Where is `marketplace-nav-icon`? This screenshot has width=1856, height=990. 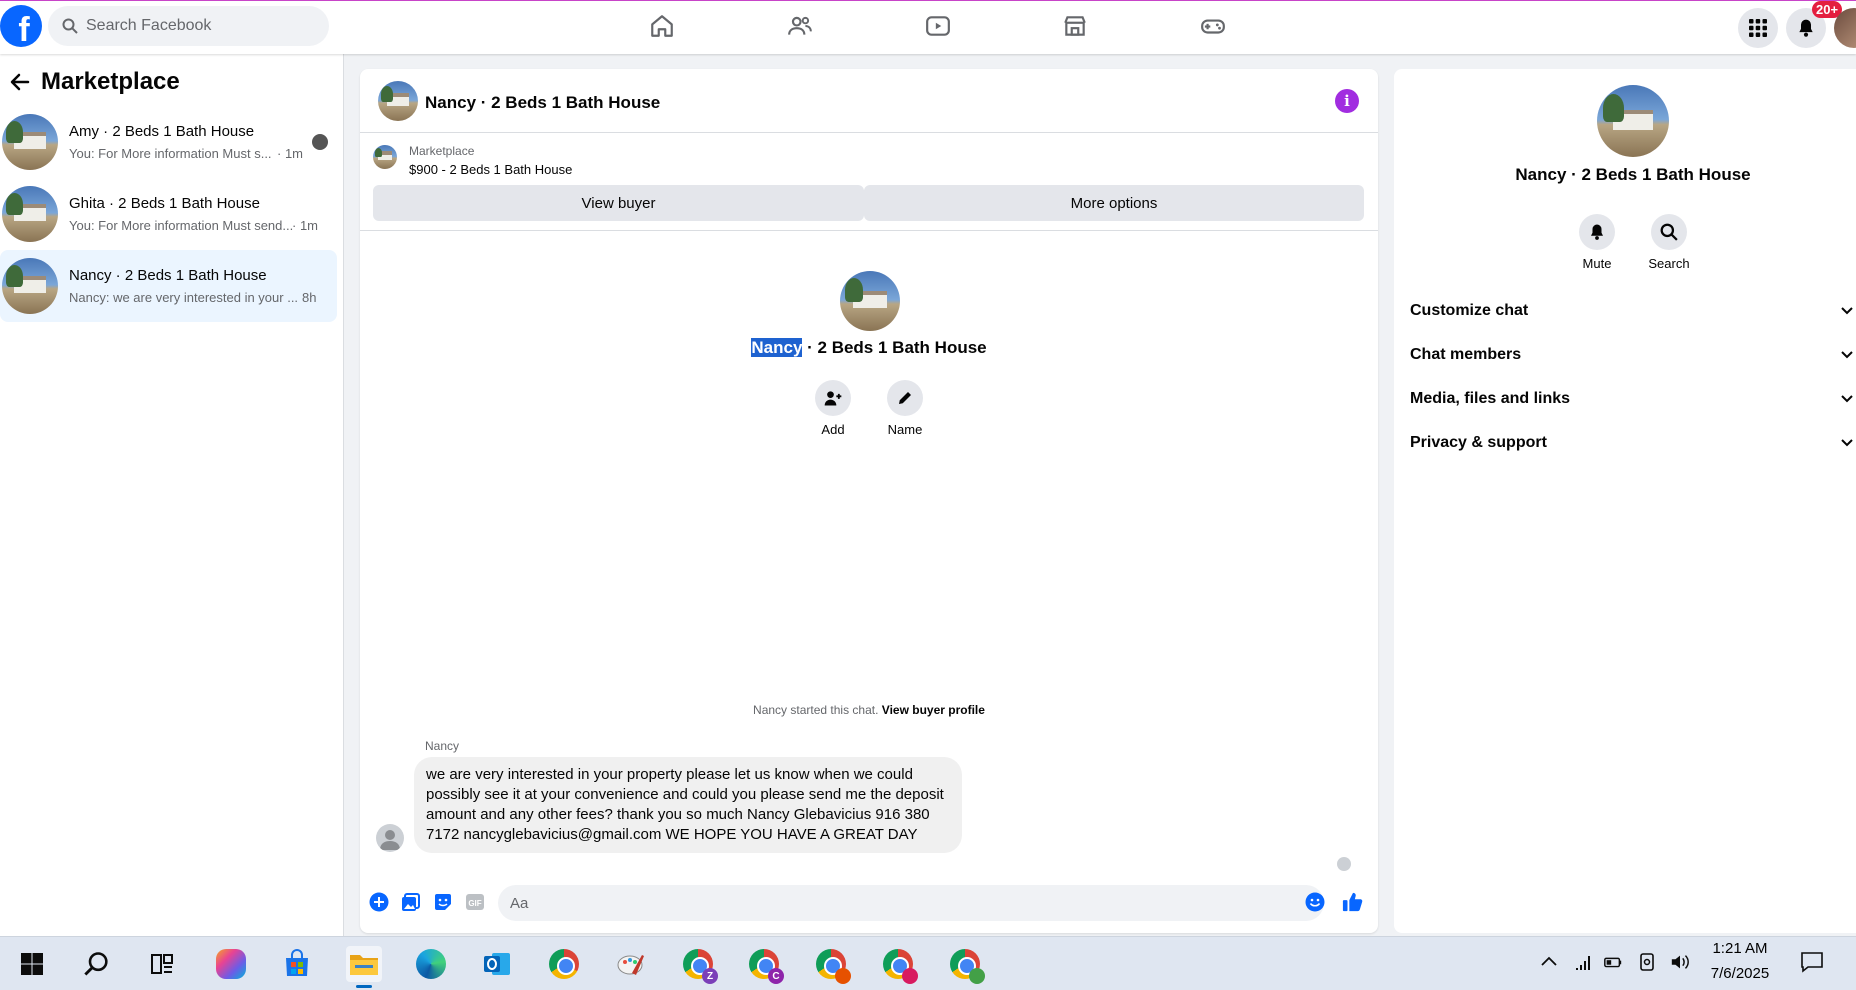
marketplace-nav-icon is located at coordinates (1075, 26).